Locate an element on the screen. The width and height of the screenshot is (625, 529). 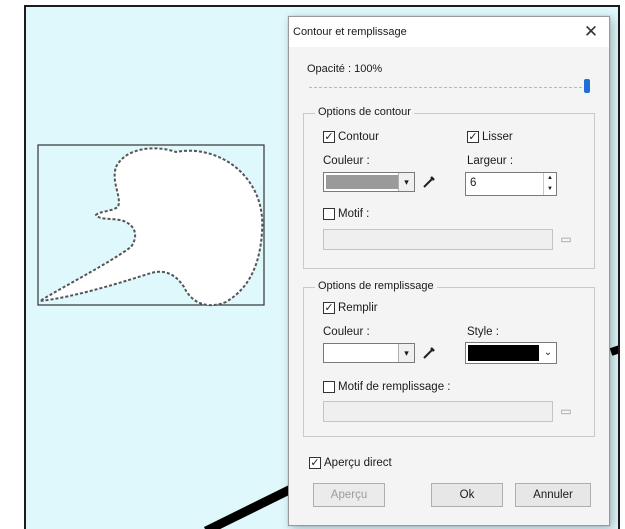
stroke-options-title: Options de contour is located at coordinates (364, 112).